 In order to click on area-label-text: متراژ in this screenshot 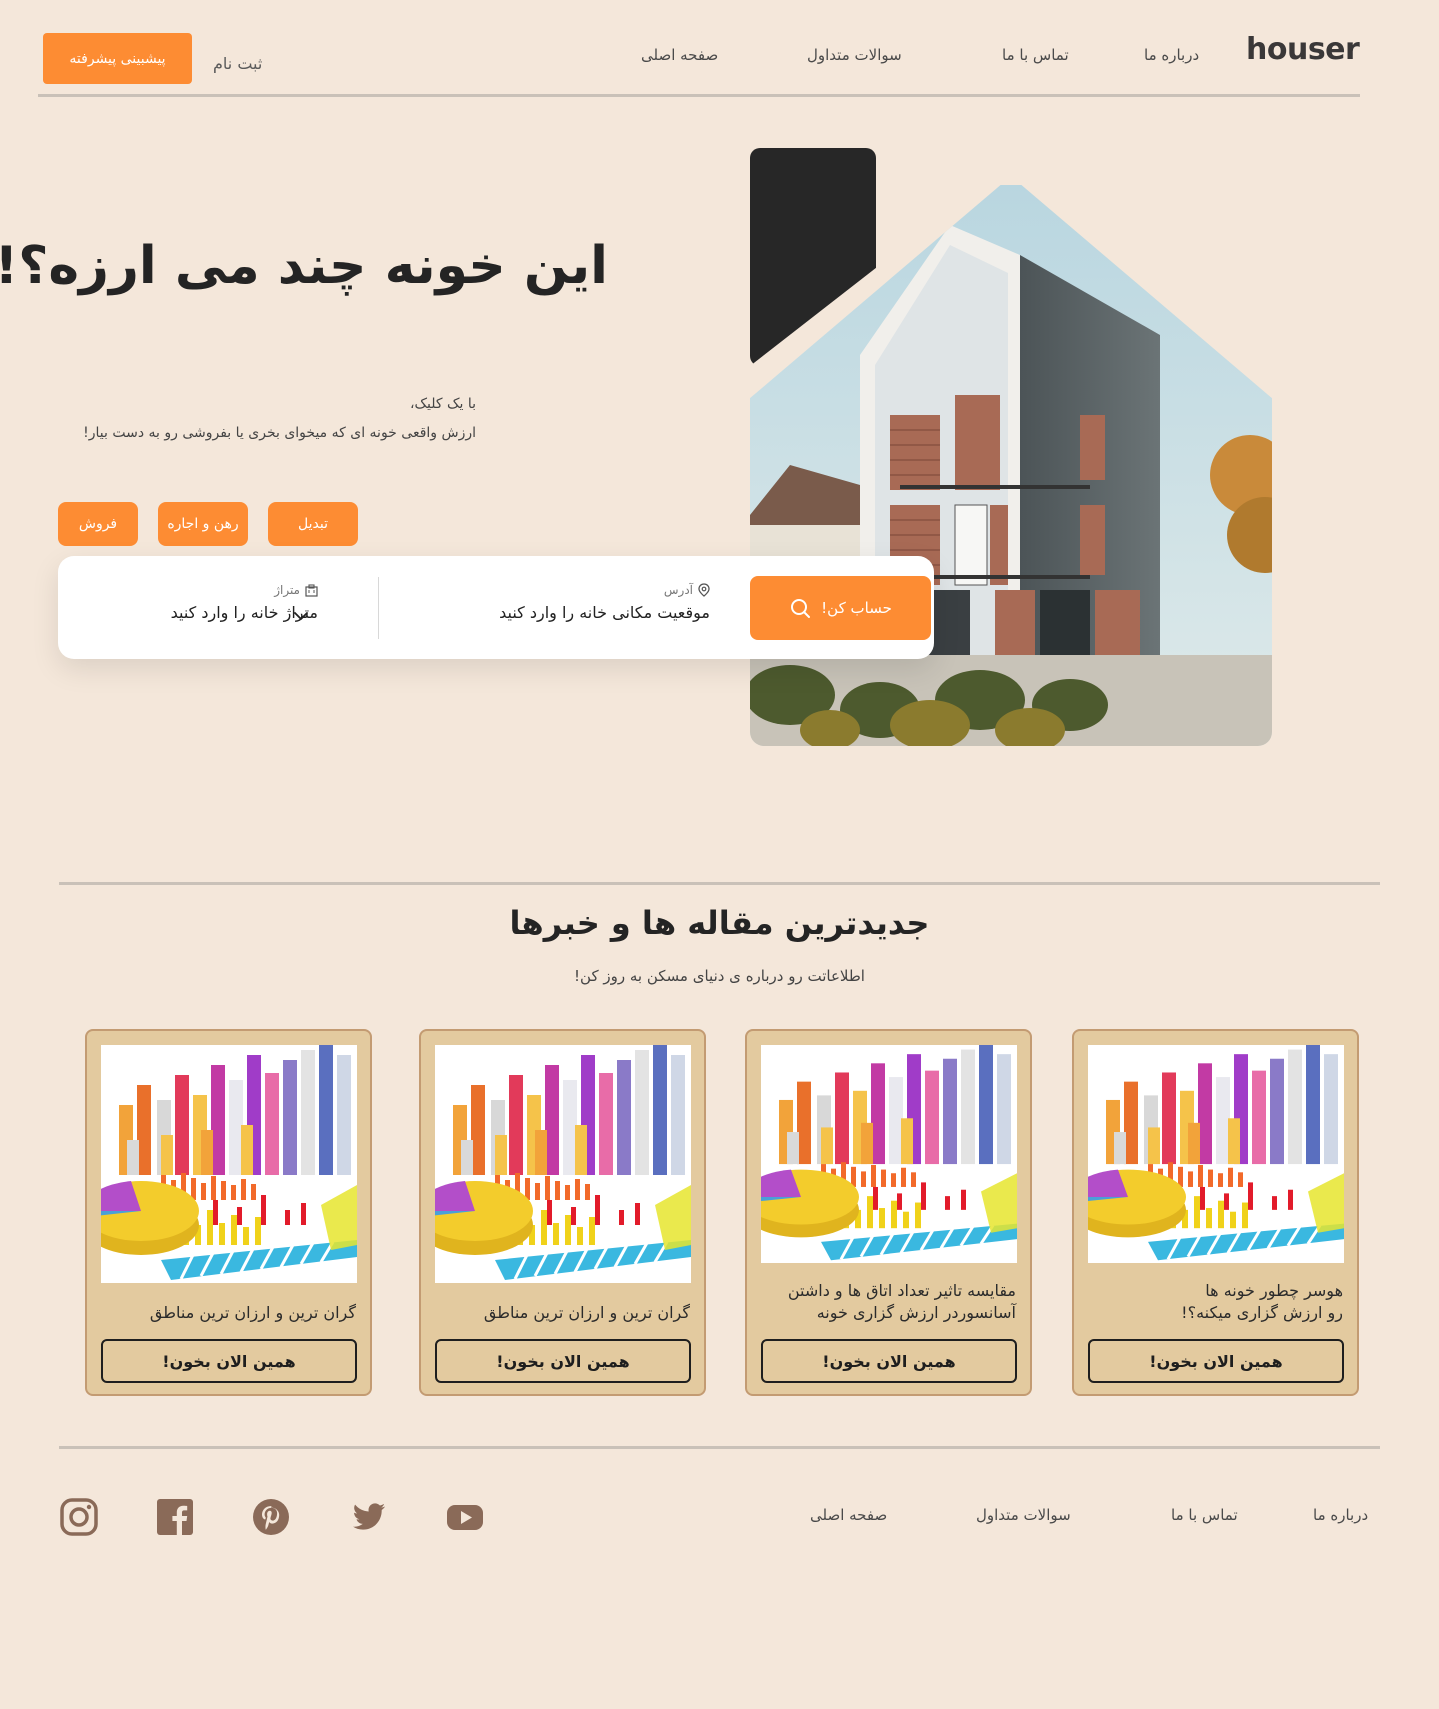, I will do `click(287, 590)`.